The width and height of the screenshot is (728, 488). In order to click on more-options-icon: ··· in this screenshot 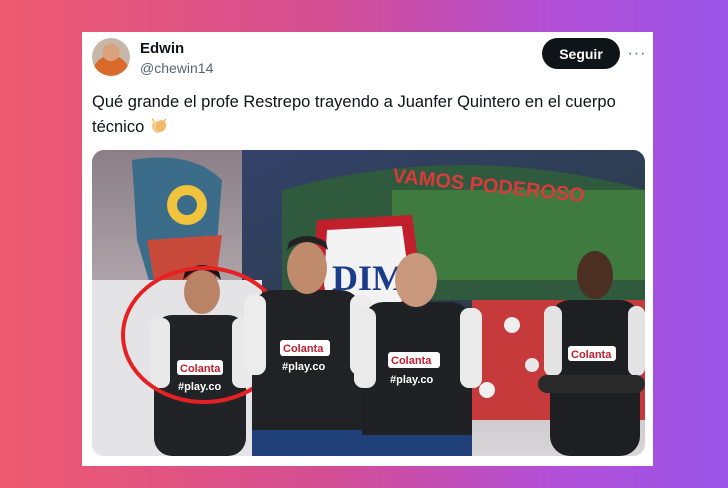, I will do `click(637, 54)`.